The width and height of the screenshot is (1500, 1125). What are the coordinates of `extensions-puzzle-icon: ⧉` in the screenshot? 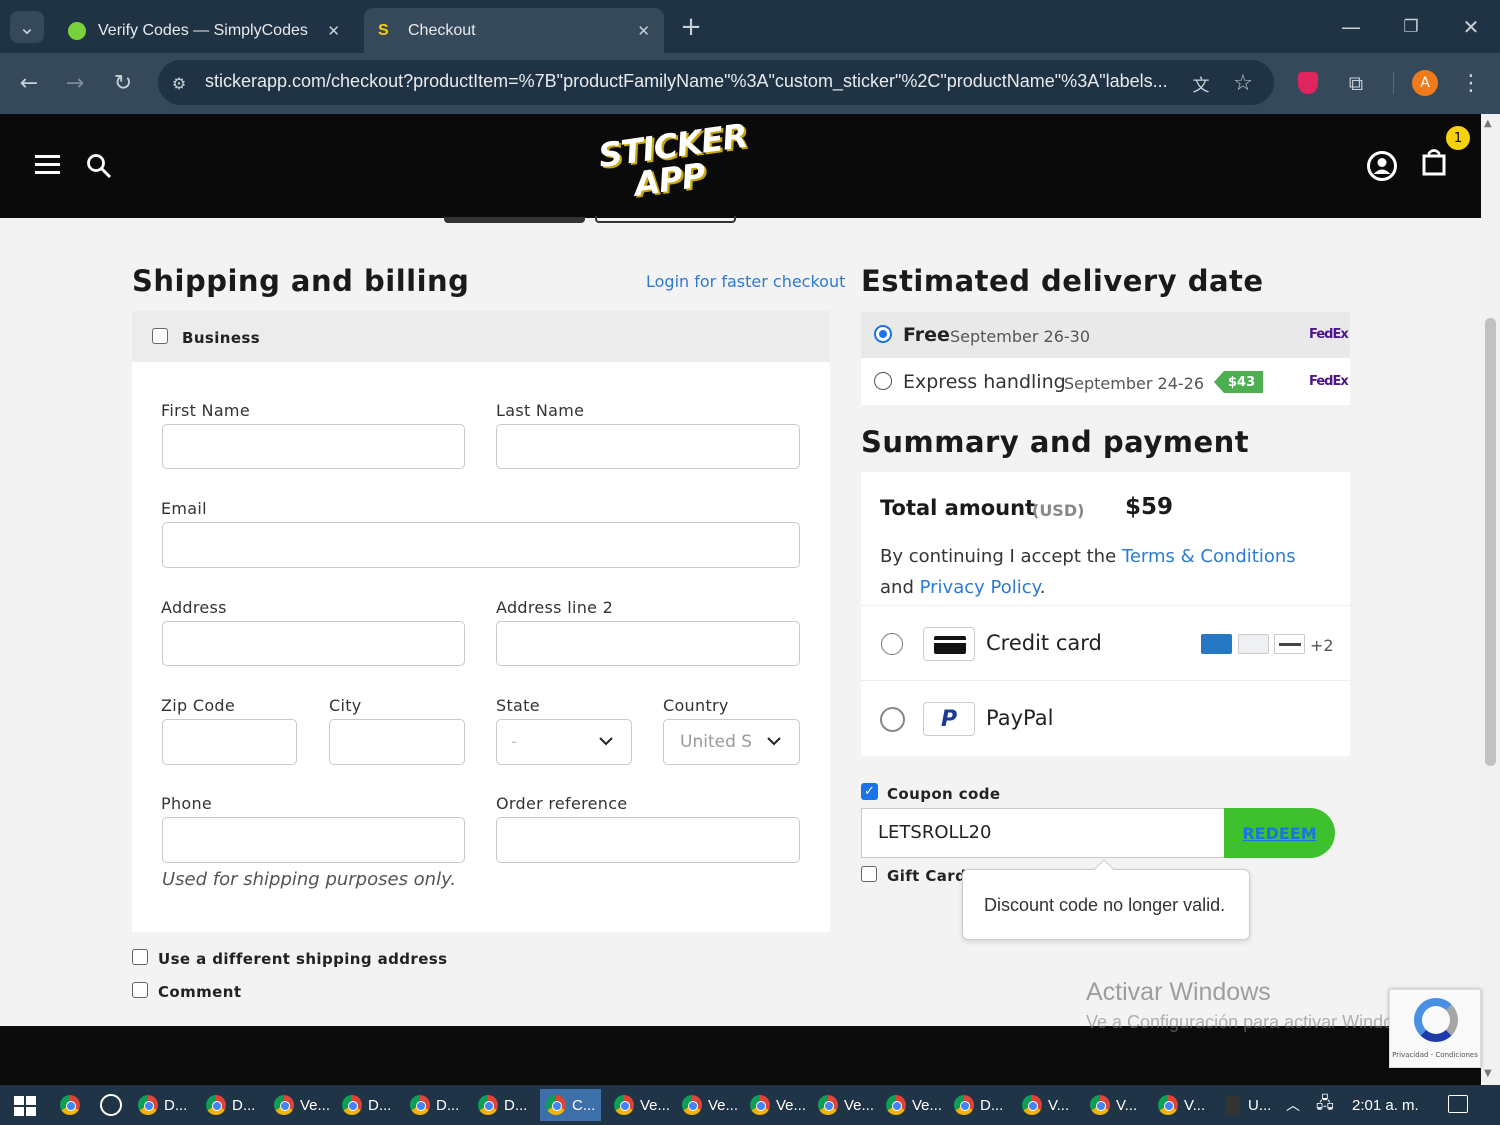 It's located at (1356, 83).